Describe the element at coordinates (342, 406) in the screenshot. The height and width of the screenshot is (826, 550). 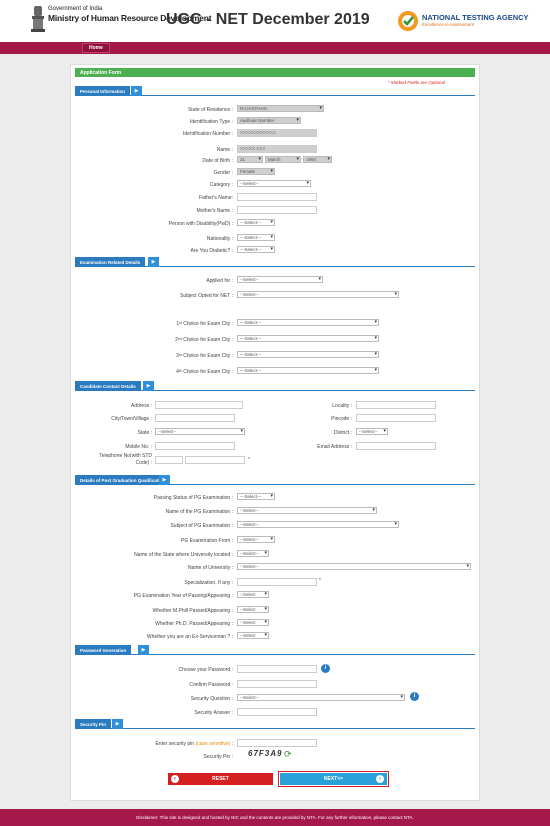
I see `locality-label: Locality :` at that location.